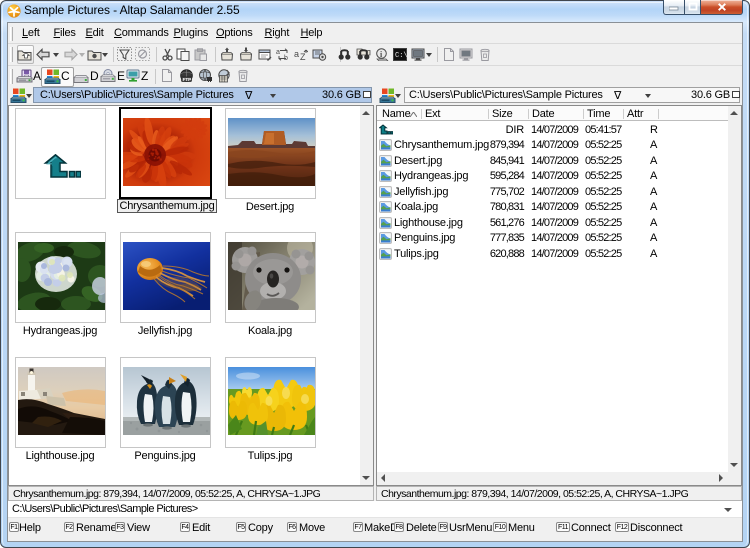 This screenshot has height=548, width=750. I want to click on svg-text: FTP, so click(187, 79).